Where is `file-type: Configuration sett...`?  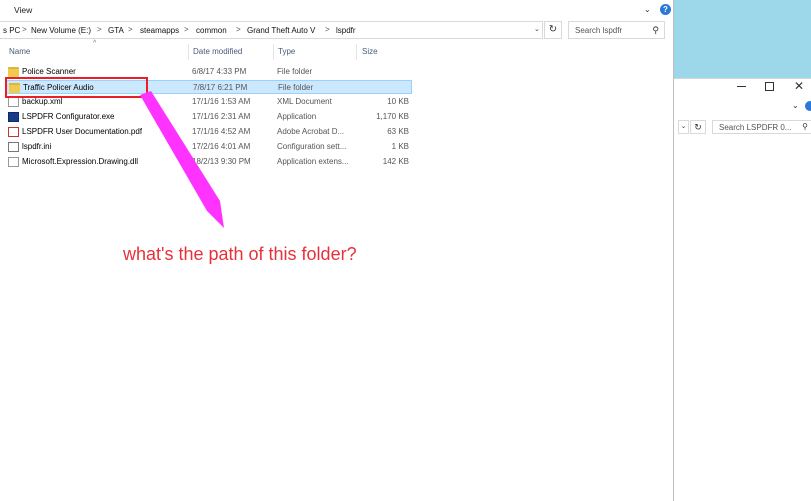
file-type: Configuration sett... is located at coordinates (312, 146).